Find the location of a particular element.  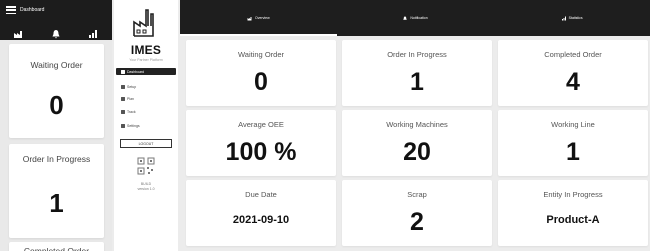

nav-item-label: Track is located at coordinates (131, 112).